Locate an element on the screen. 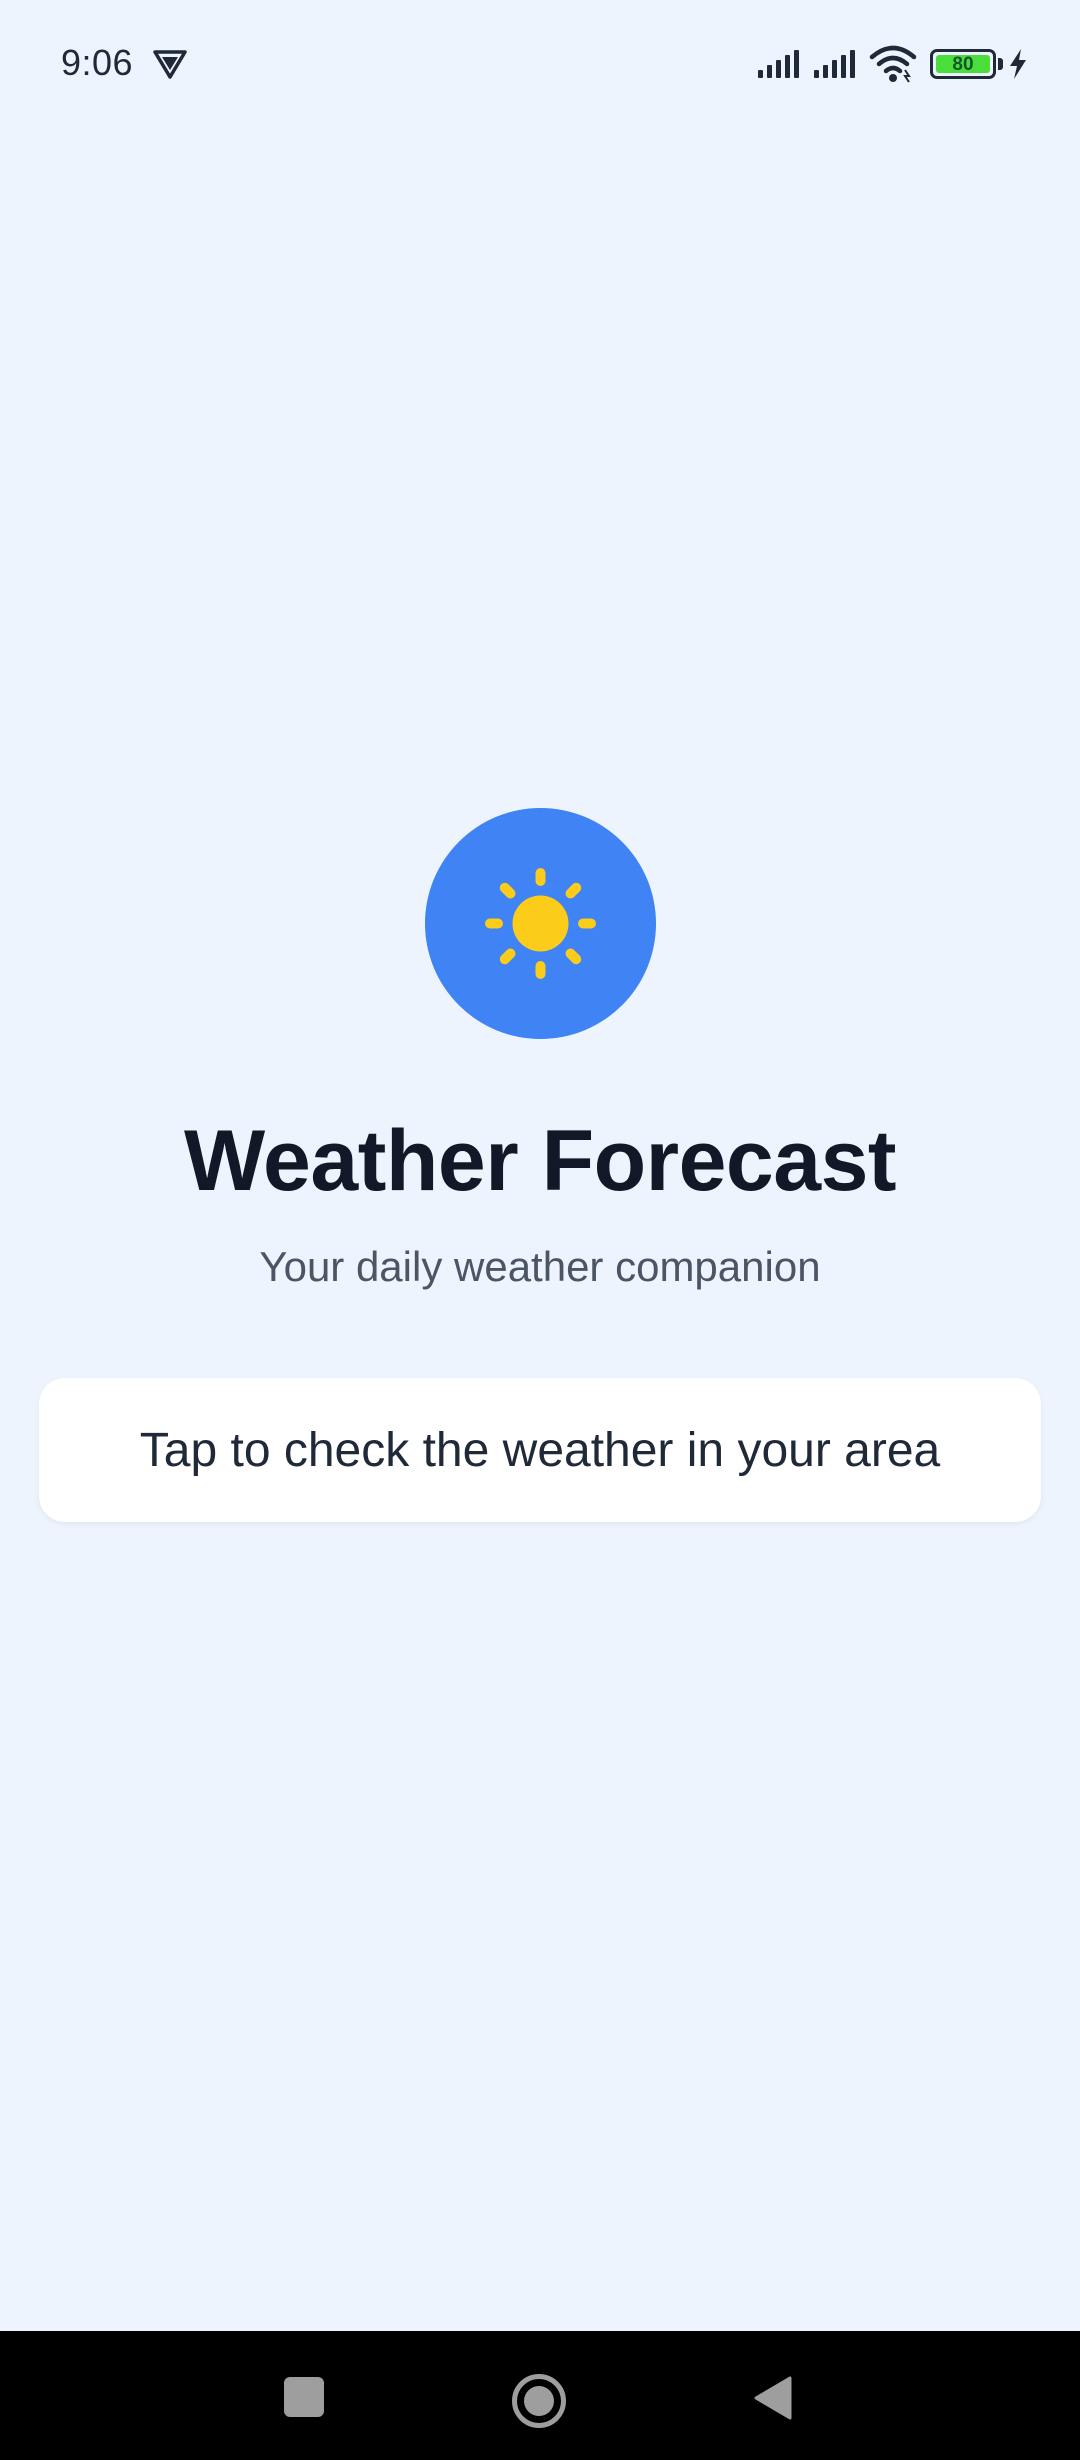  status-time: 9:06 is located at coordinates (97, 62).